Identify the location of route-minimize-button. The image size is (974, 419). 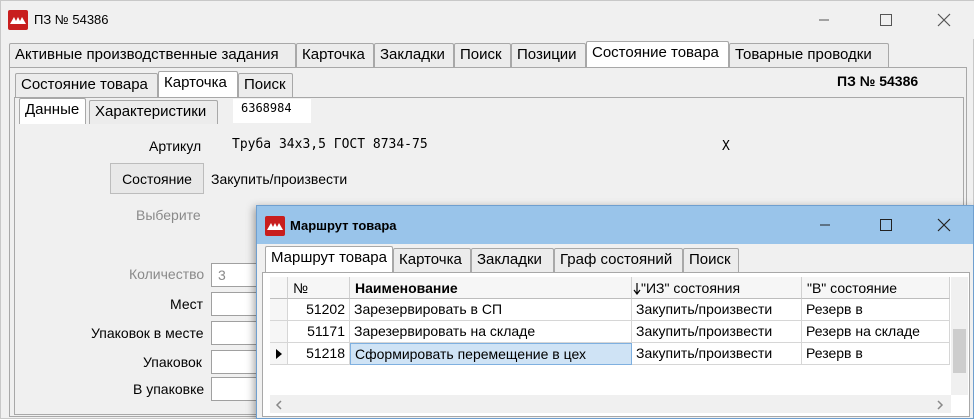
(825, 225).